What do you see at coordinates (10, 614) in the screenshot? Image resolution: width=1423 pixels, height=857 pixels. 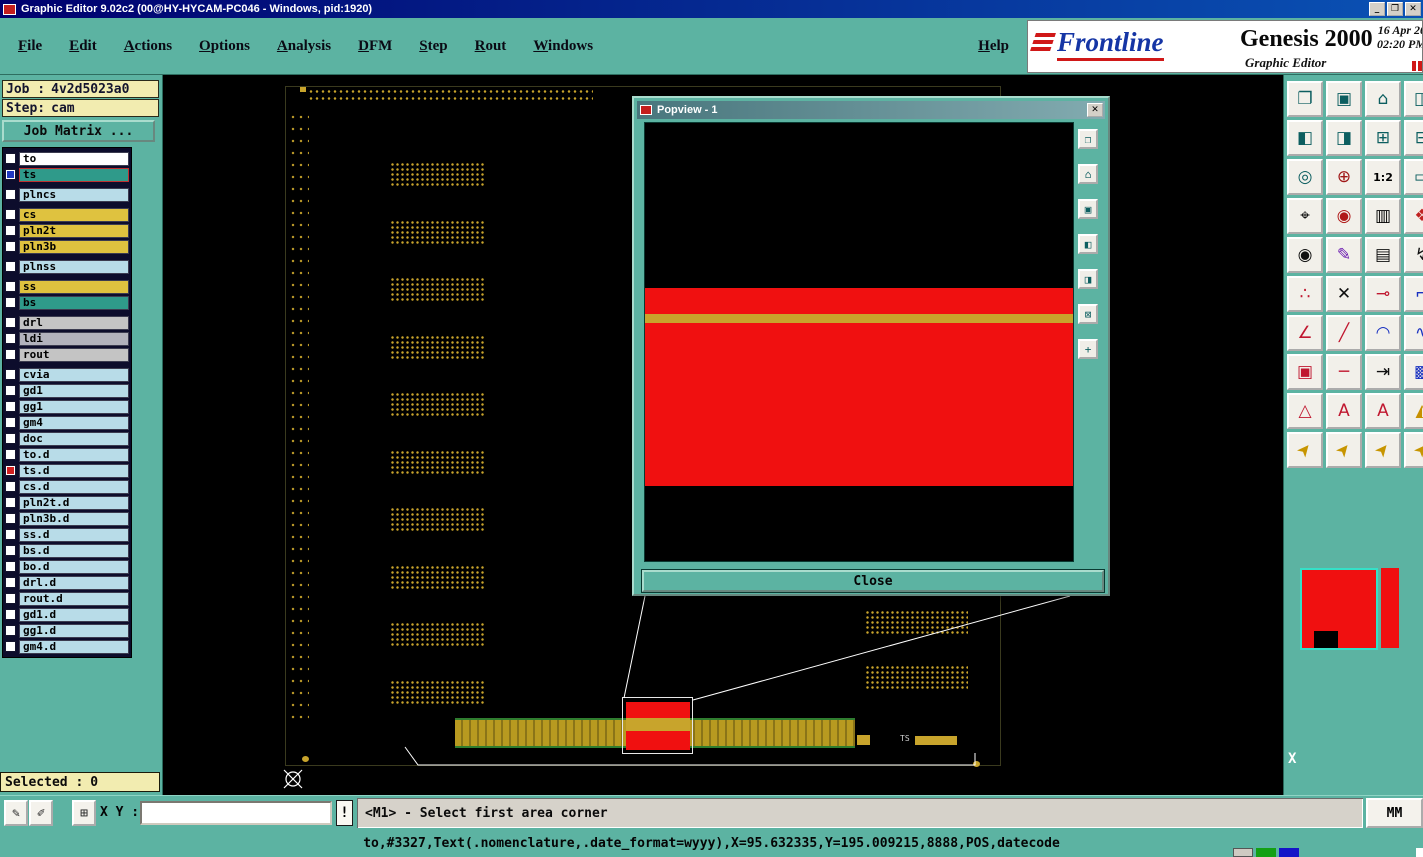 I see `layer-checkbox-gd1.d` at bounding box center [10, 614].